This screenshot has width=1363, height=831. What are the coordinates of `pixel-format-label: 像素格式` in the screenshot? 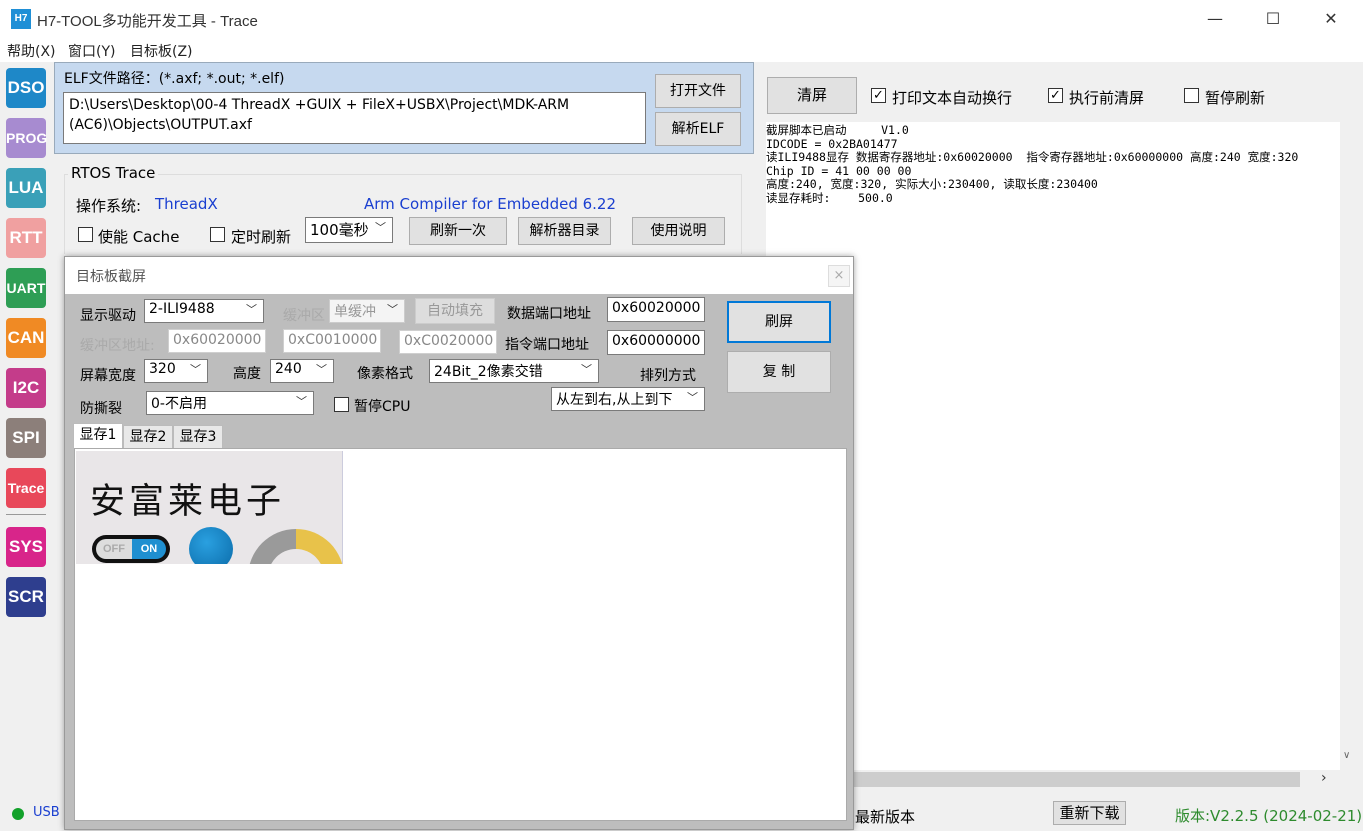 It's located at (385, 374).